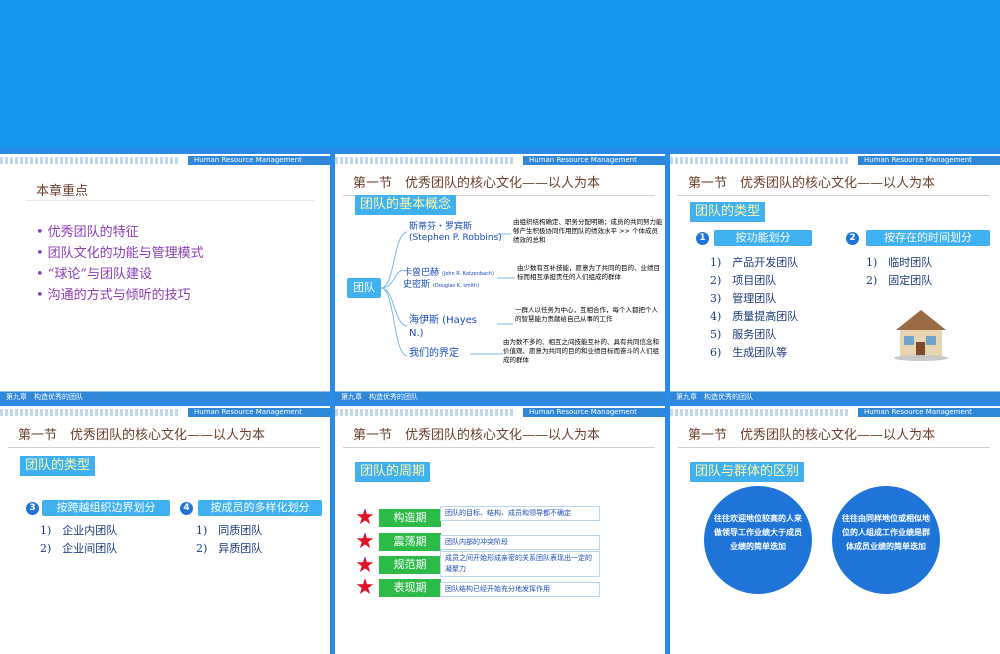 Image resolution: width=1000 pixels, height=654 pixels. Describe the element at coordinates (410, 588) in the screenshot. I see `stage-button: 表现期` at that location.